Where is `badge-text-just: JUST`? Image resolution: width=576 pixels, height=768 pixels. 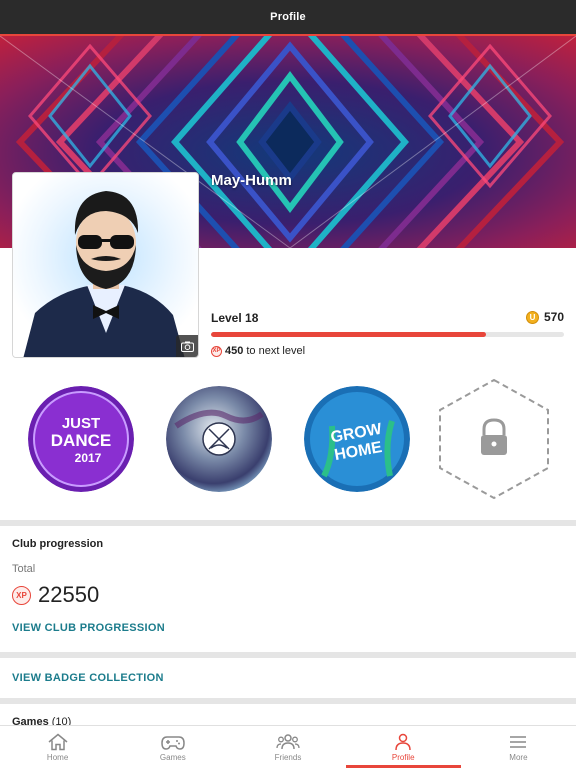 badge-text-just: JUST is located at coordinates (81, 423).